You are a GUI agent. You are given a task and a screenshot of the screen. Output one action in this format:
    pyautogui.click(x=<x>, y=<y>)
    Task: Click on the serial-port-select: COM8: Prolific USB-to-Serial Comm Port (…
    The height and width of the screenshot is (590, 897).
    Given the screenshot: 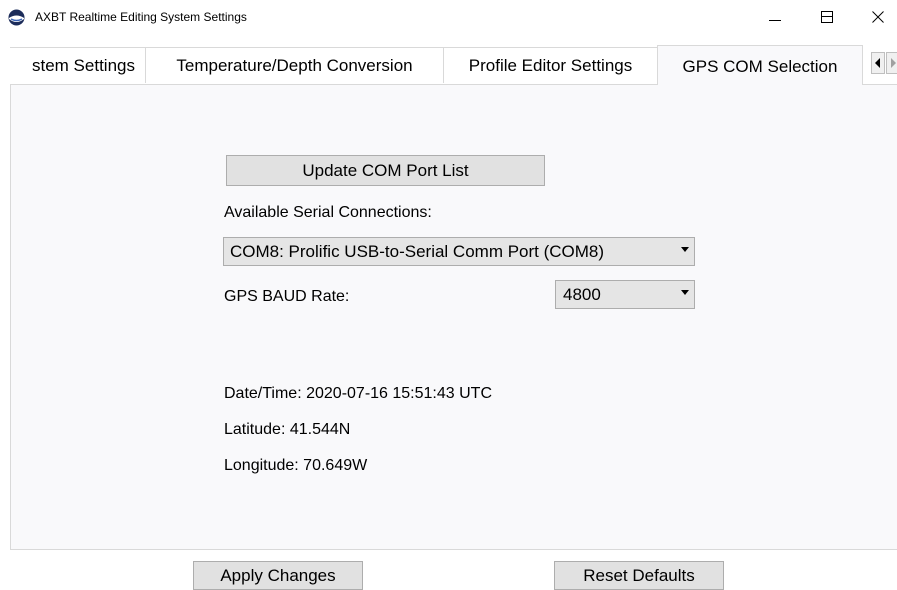 What is the action you would take?
    pyautogui.click(x=459, y=251)
    